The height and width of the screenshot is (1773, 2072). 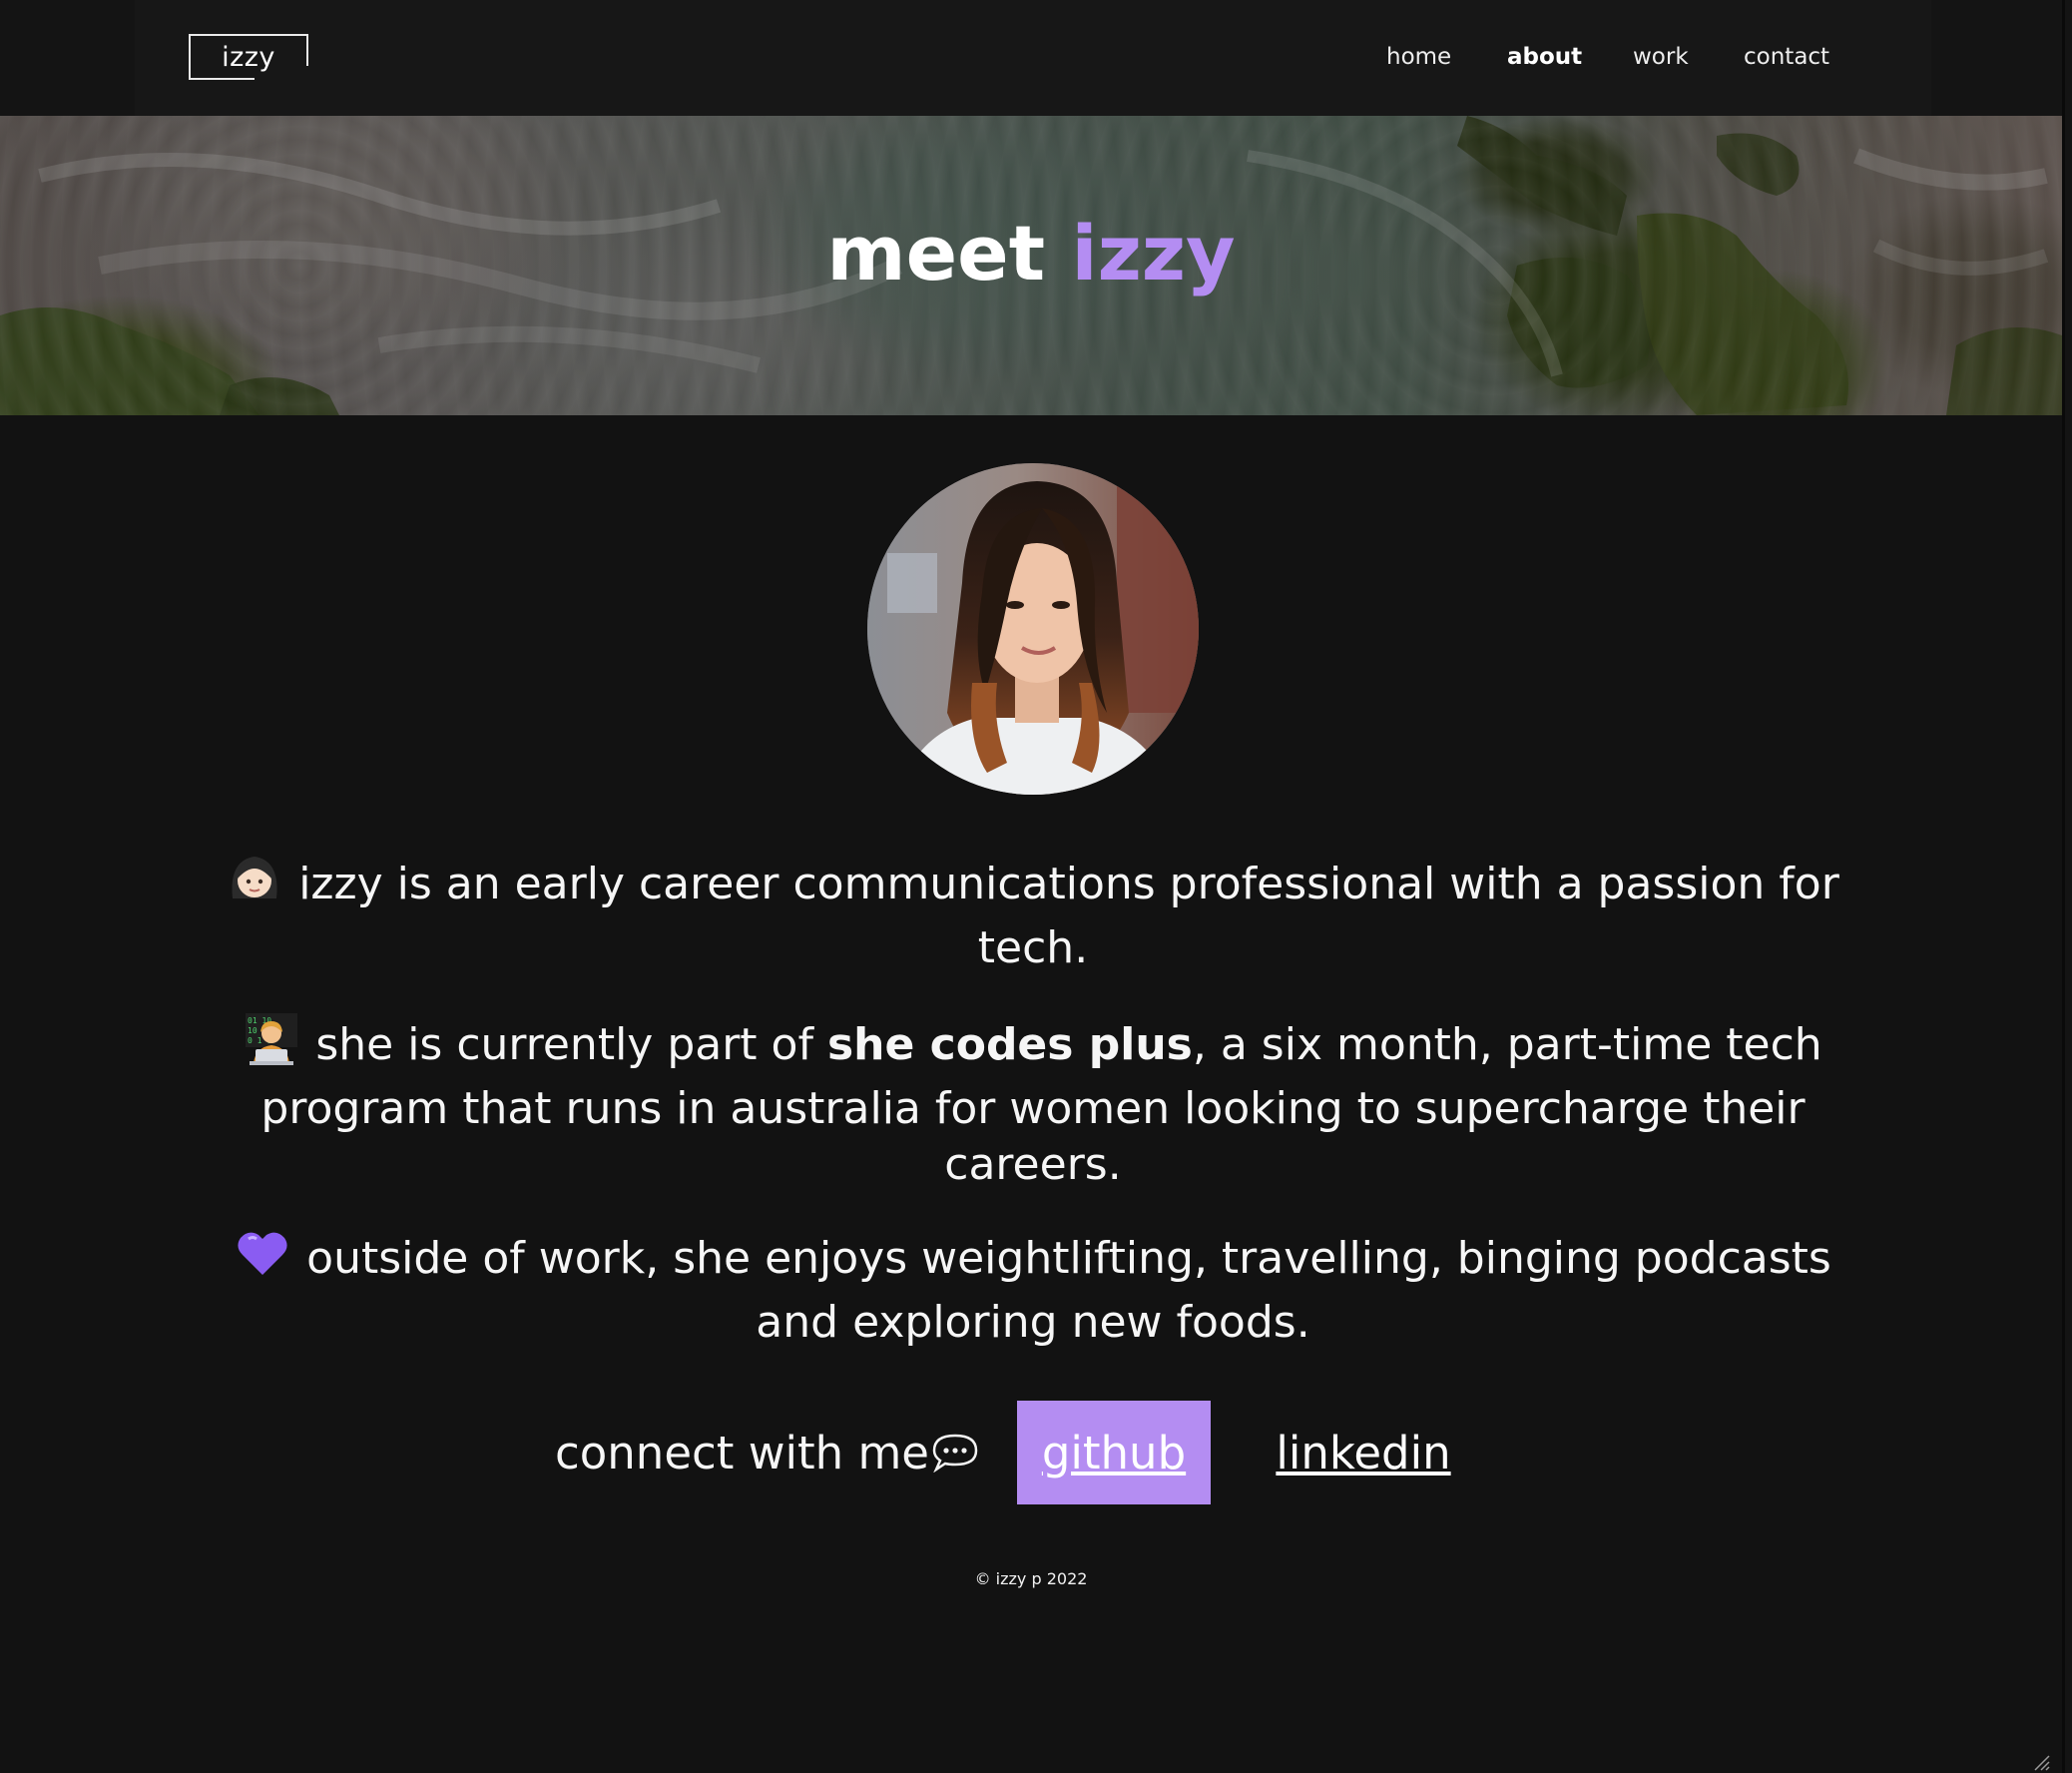 I want to click on logo-text: izzy, so click(x=249, y=57).